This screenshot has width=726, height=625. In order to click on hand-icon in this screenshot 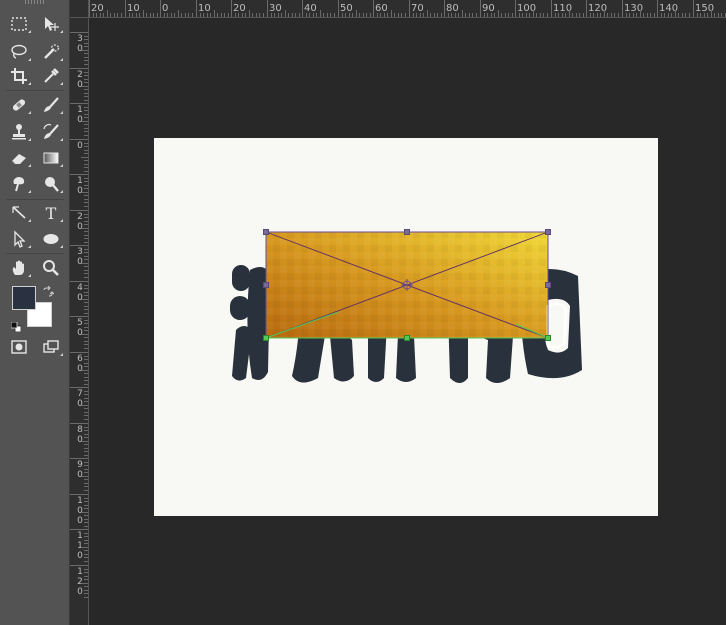, I will do `click(18, 267)`.